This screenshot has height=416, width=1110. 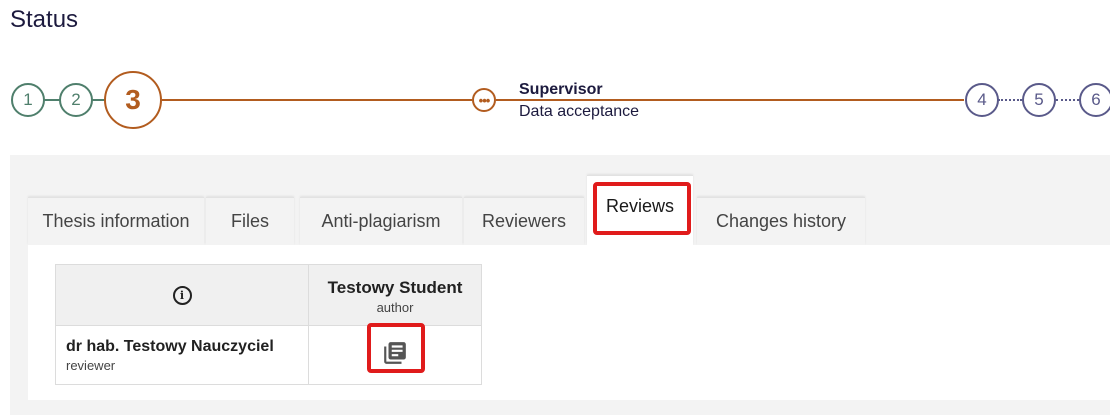 What do you see at coordinates (170, 346) in the screenshot?
I see `reviewer-name: dr hab. Testowy Nauczyciel` at bounding box center [170, 346].